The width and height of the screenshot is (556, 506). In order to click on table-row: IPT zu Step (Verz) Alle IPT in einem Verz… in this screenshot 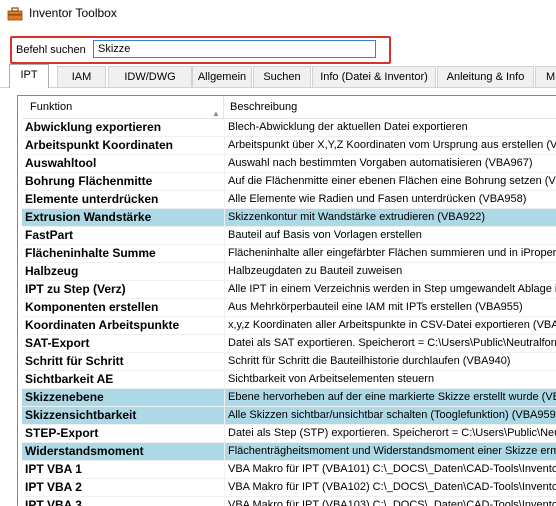, I will do `click(289, 290)`.